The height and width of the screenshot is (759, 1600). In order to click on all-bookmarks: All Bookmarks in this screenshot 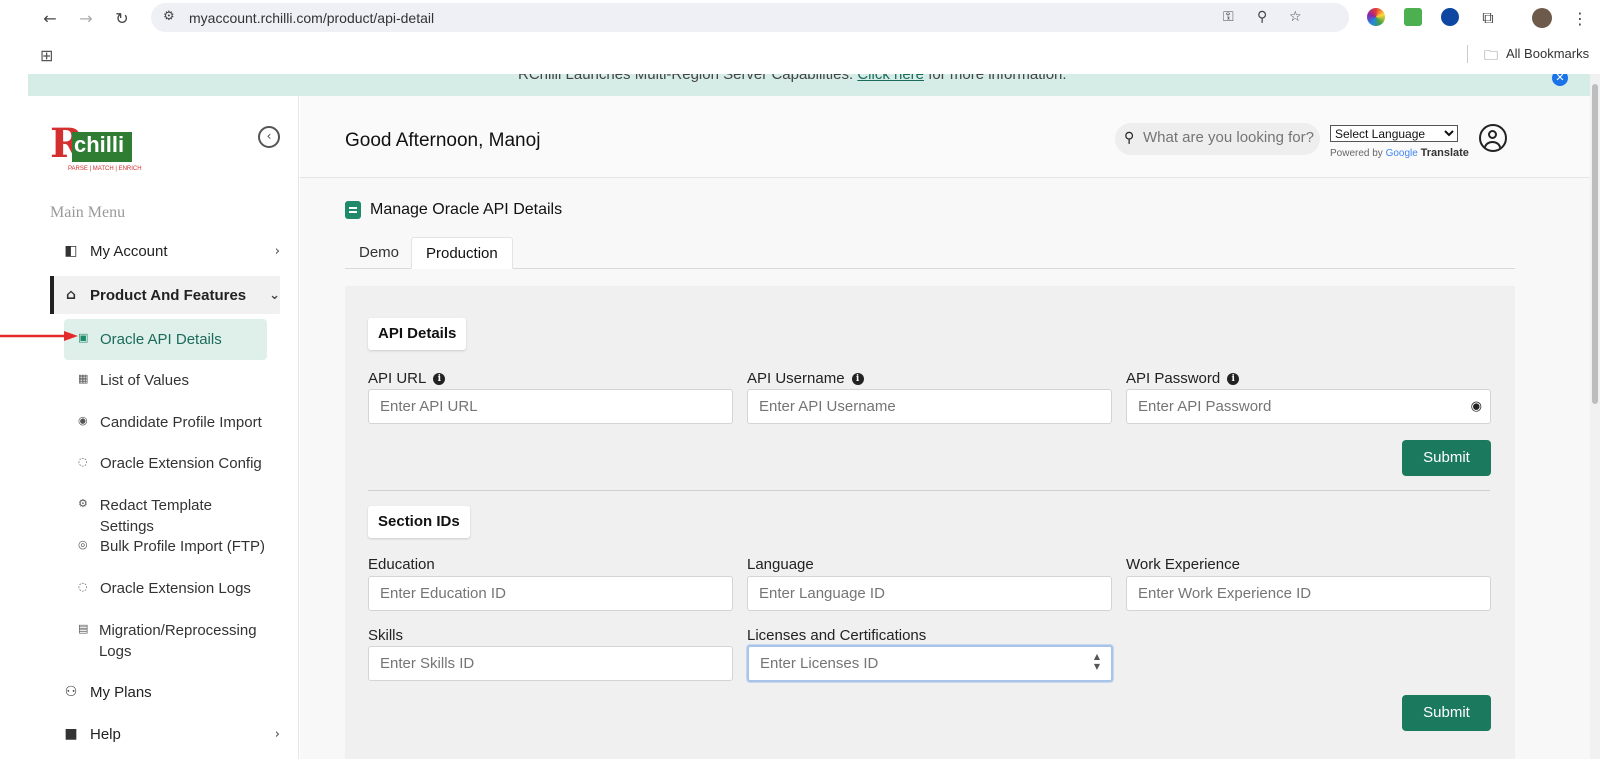, I will do `click(1547, 53)`.